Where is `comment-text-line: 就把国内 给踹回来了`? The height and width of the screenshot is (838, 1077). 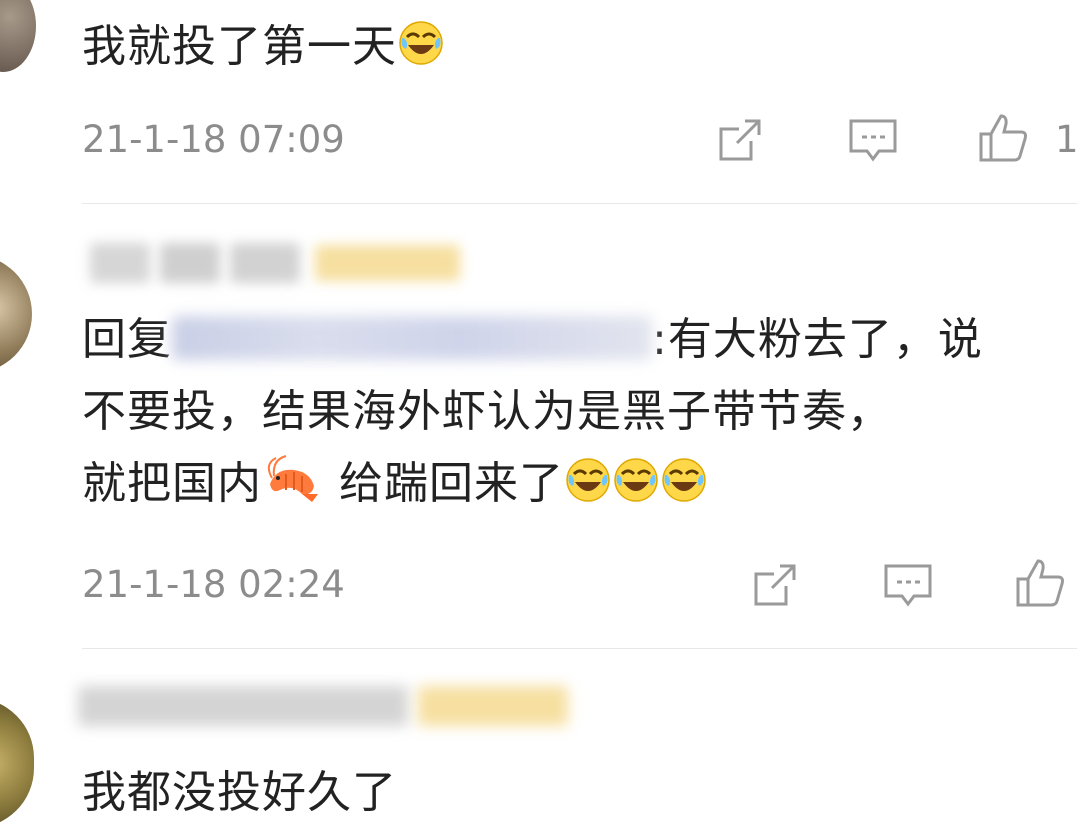
comment-text-line: 就把国内 给踹回来了 is located at coordinates (395, 484).